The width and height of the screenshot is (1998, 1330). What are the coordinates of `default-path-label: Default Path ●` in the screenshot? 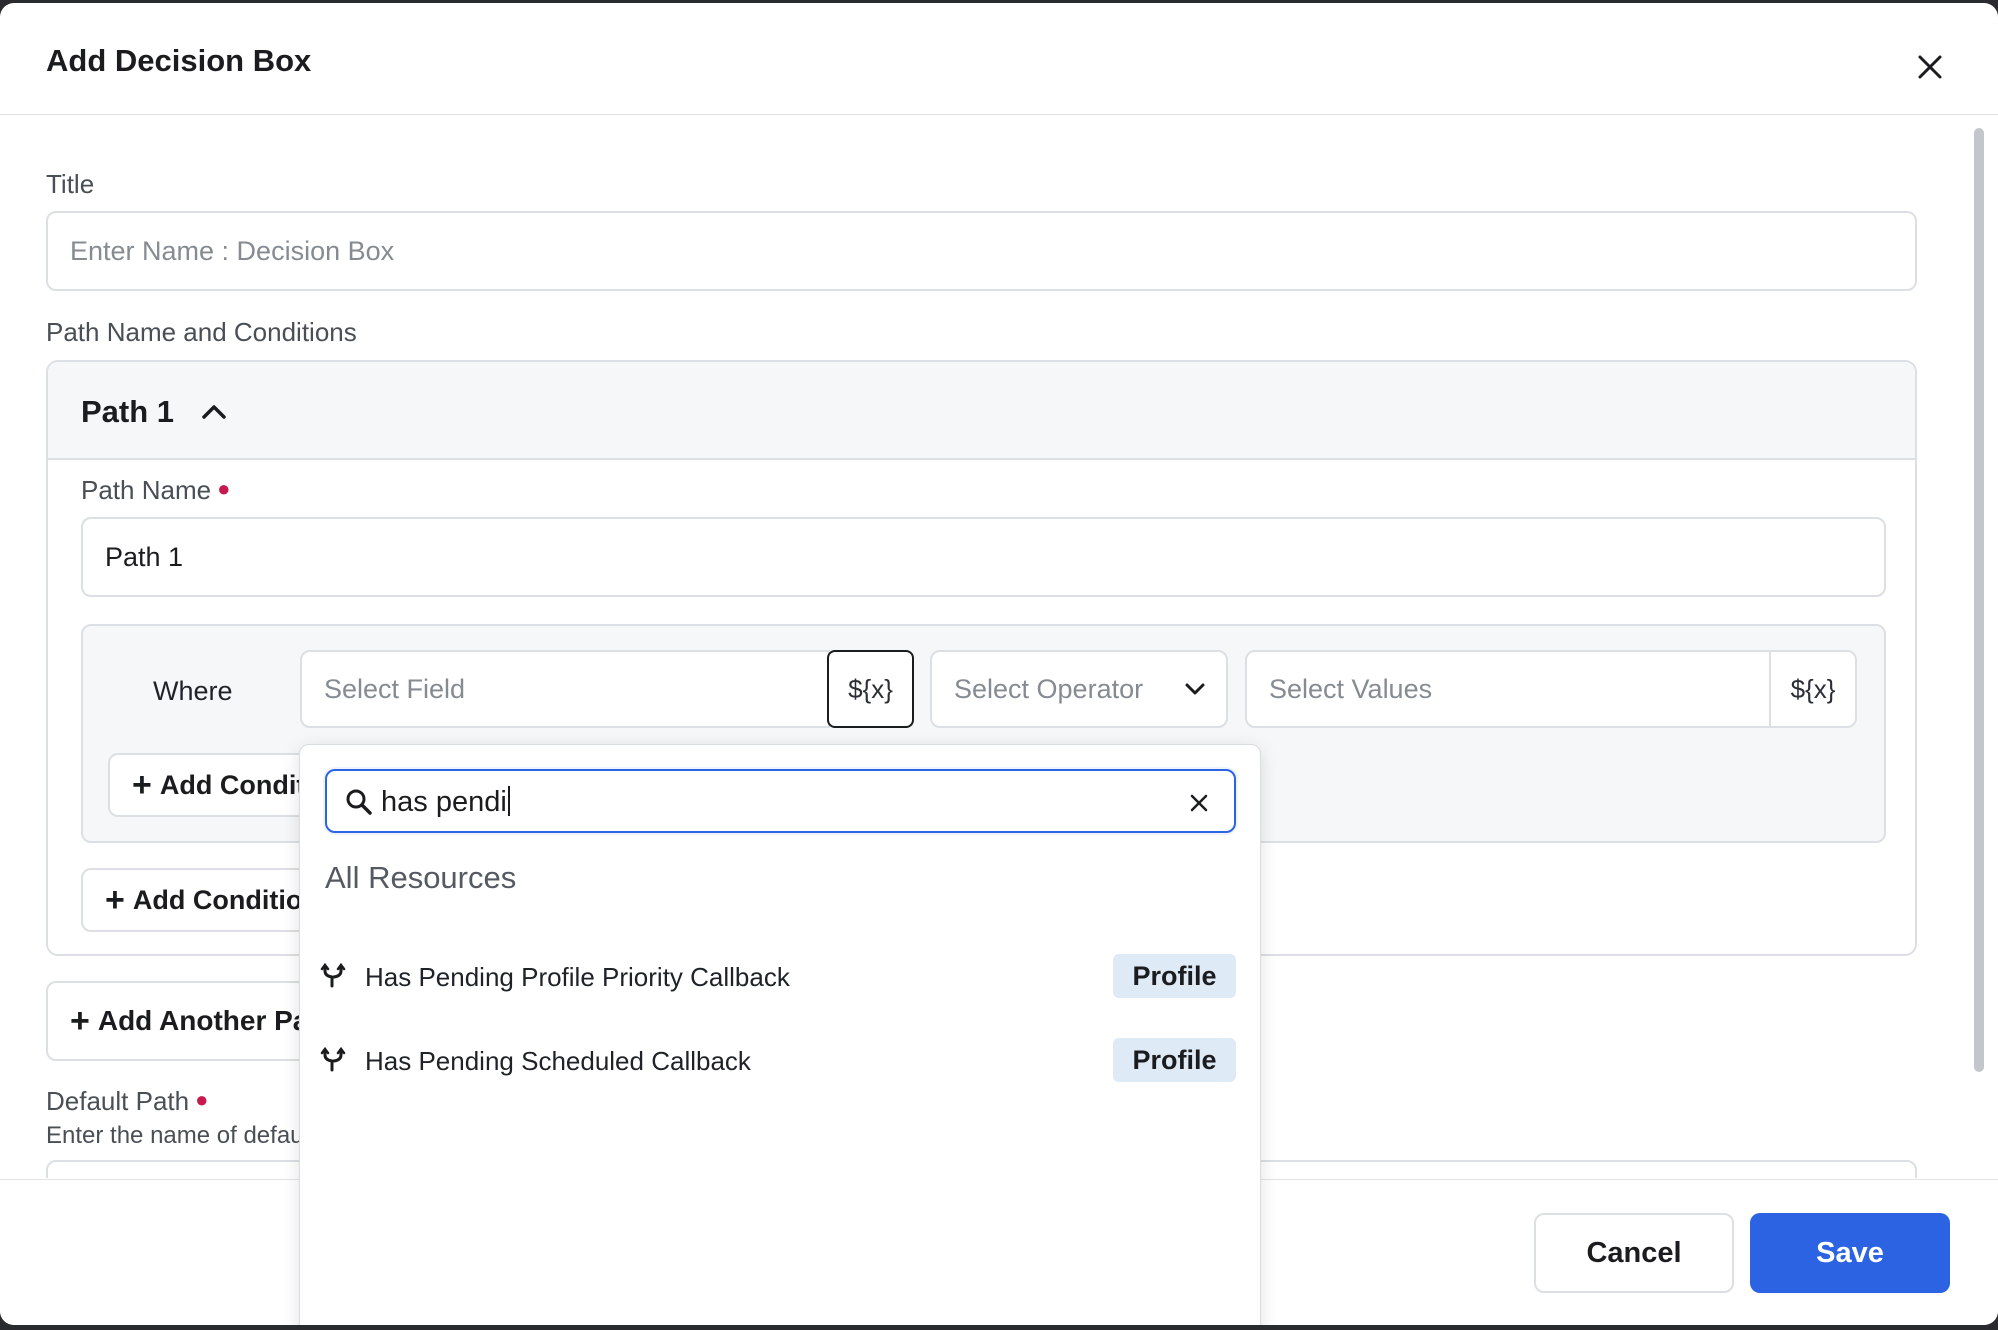 It's located at (127, 1101).